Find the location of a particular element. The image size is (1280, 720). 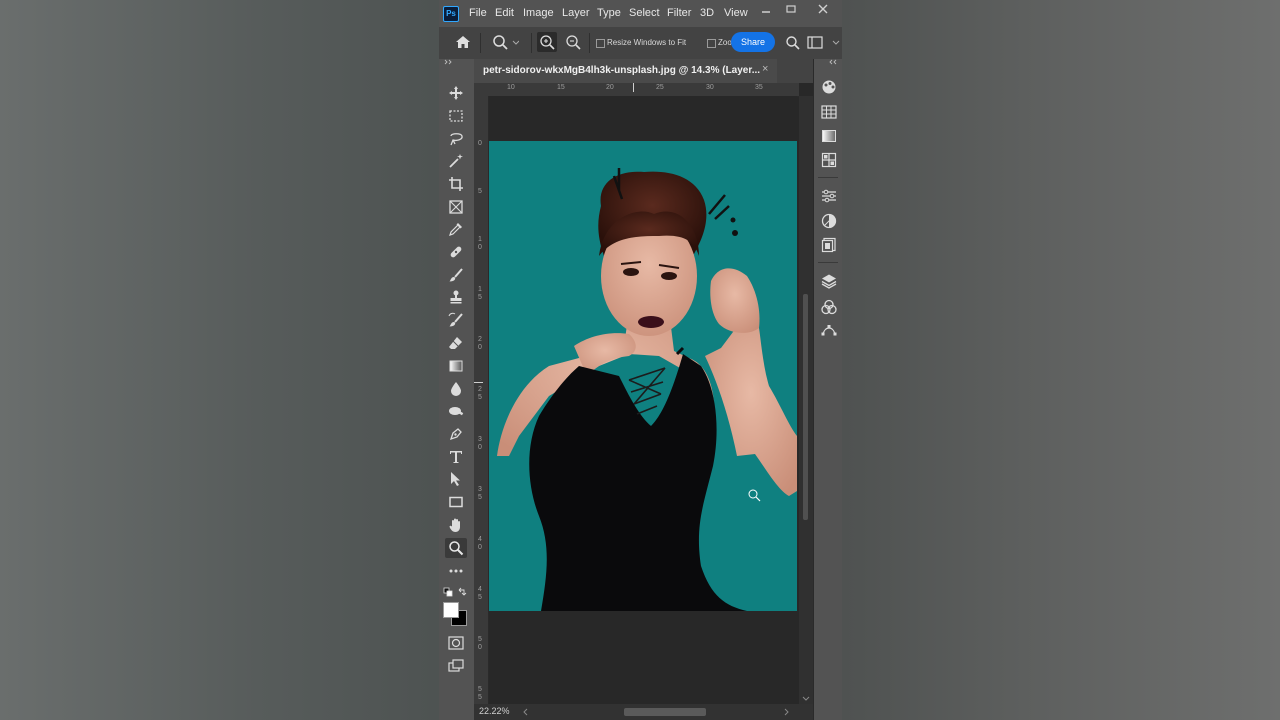

libraries-icon is located at coordinates (829, 245).